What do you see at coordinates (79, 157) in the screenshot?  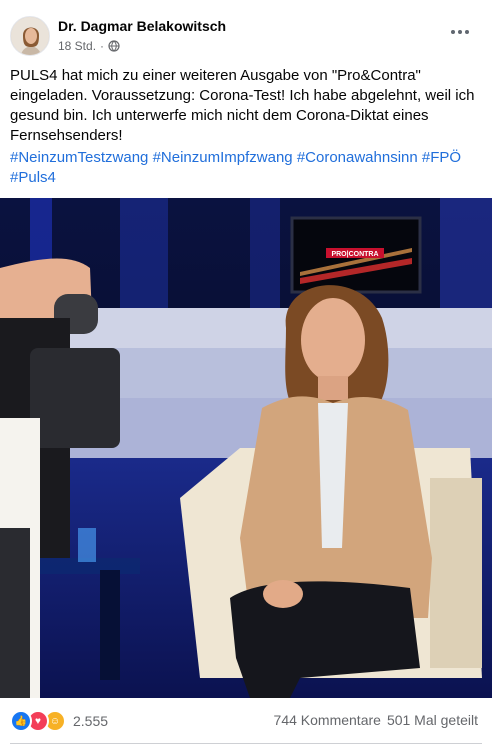 I see `hashtag-link: #NeinzumTestzwang` at bounding box center [79, 157].